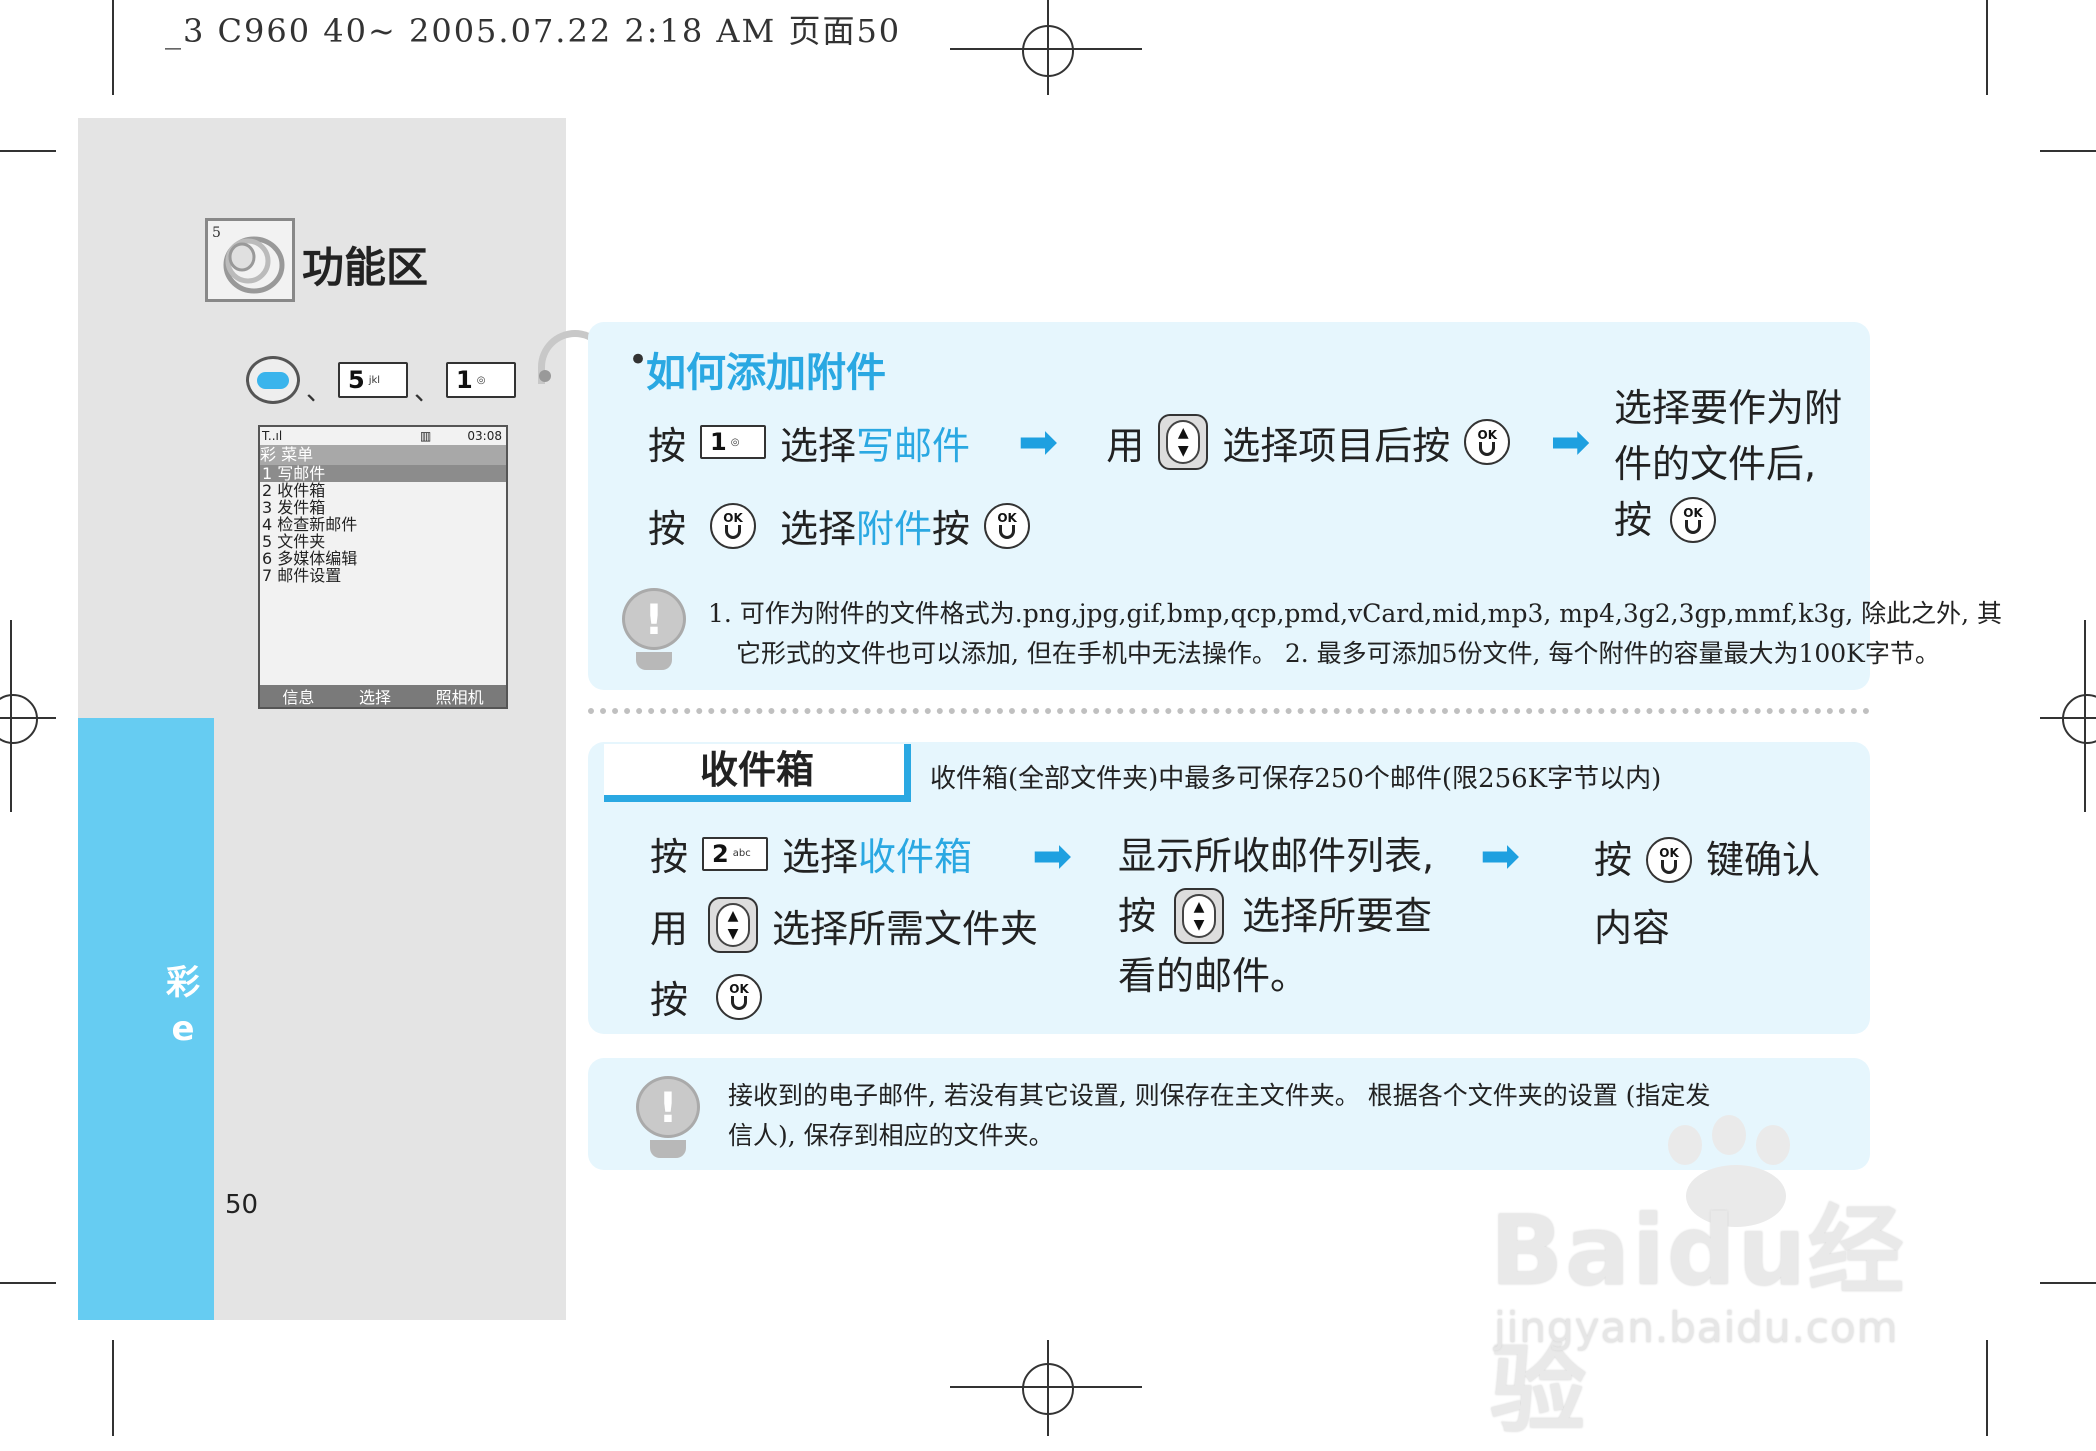 This screenshot has width=2096, height=1451. I want to click on inbox-step-2: 显示所收邮件列表, 按 ▲ ▼ 选择所要查 看的邮件。, so click(1276, 916).